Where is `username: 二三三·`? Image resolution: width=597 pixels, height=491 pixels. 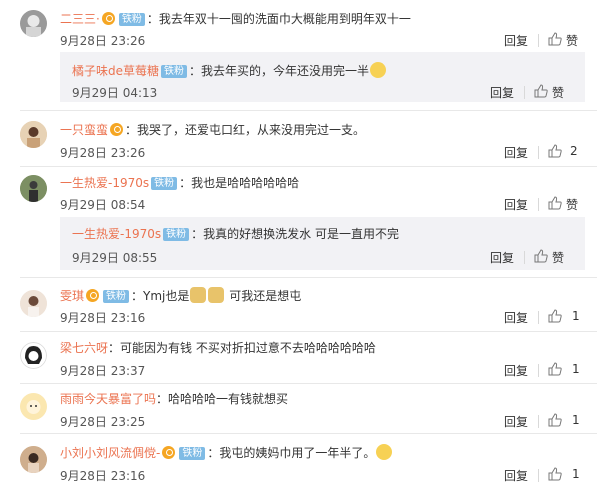
username: 二三三· is located at coordinates (80, 19).